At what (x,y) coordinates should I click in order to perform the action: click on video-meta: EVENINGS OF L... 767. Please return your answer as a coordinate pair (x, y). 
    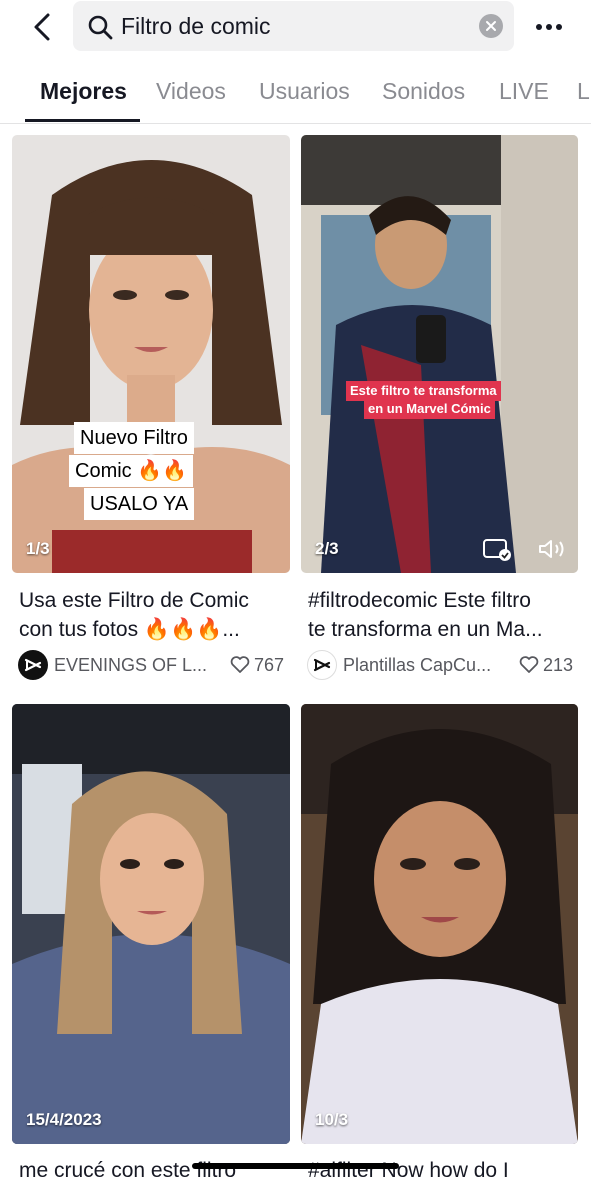
    Looking at the image, I should click on (151, 665).